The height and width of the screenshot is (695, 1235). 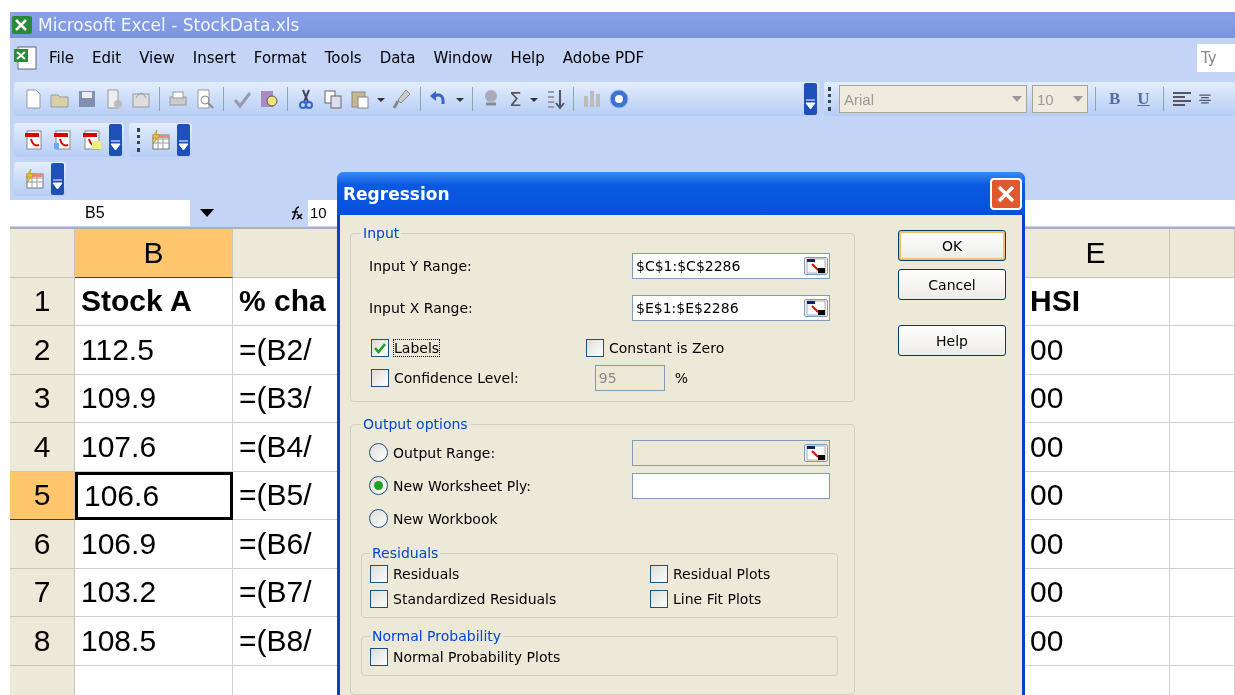 What do you see at coordinates (463, 58) in the screenshot?
I see `menu-item: Window` at bounding box center [463, 58].